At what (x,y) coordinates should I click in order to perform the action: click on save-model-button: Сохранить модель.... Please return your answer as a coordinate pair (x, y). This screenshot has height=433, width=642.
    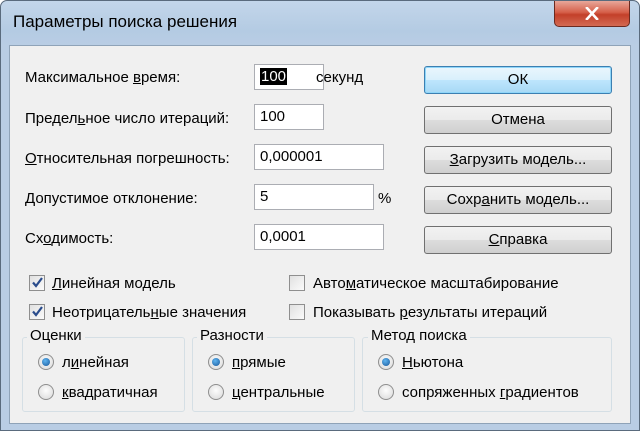
    Looking at the image, I should click on (518, 200).